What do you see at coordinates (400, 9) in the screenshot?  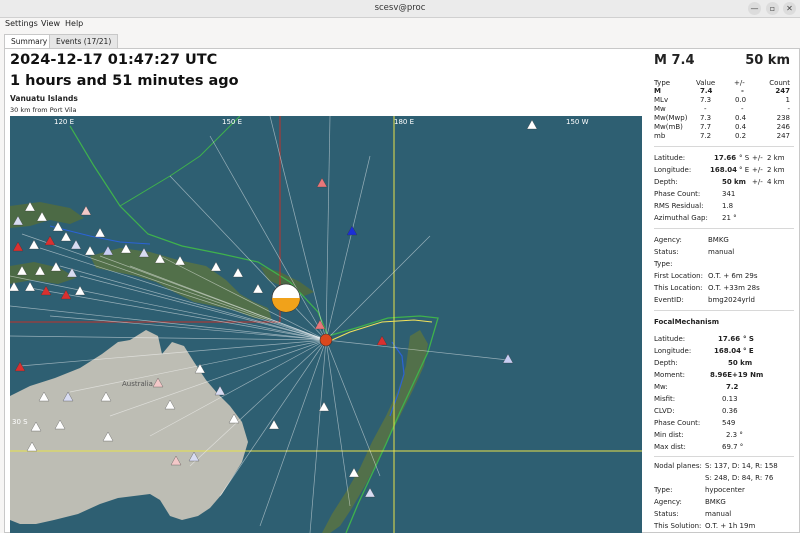 I see `window-titlebar: scesv@proc — ▫ ✕` at bounding box center [400, 9].